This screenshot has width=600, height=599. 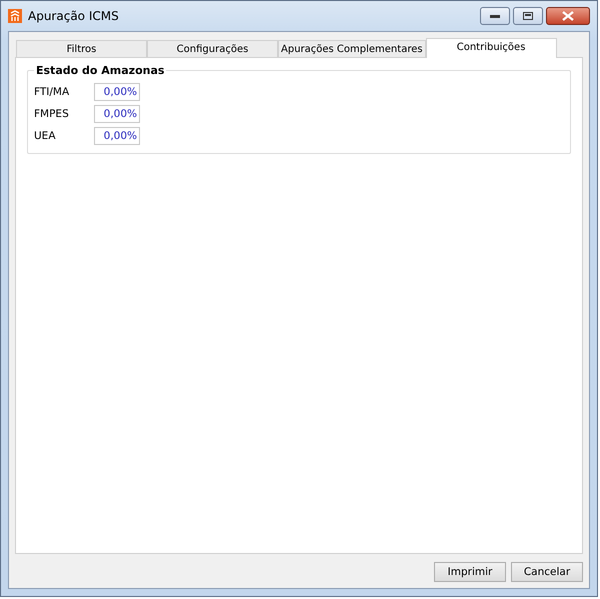 I want to click on maximize-icon, so click(x=528, y=16).